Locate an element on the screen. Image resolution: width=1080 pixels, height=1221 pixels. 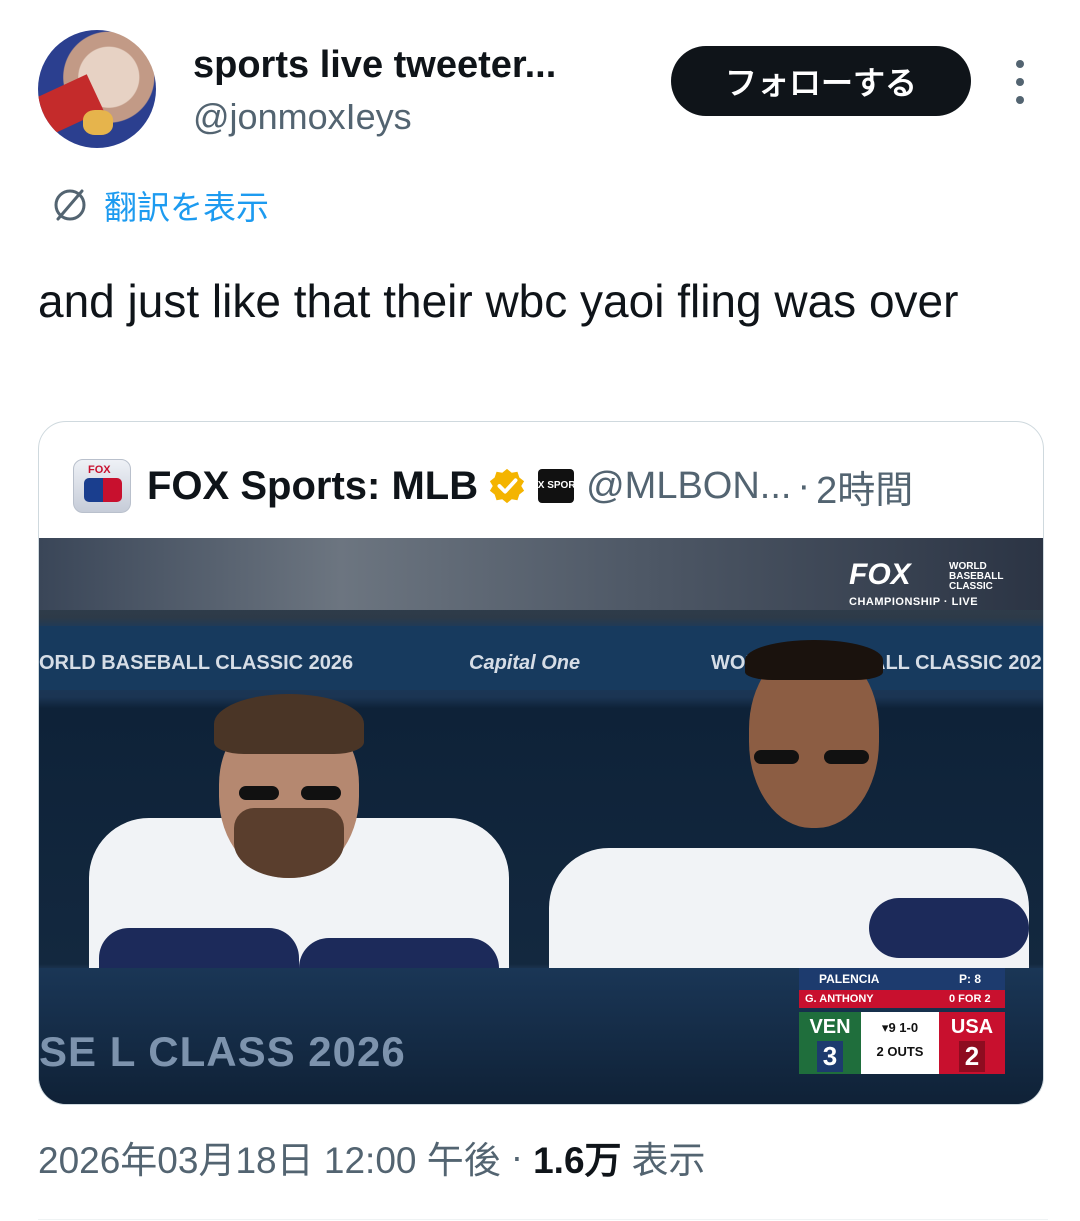
scorebug-state: ▾9 1-0 2 OUTS is located at coordinates (900, 1043).